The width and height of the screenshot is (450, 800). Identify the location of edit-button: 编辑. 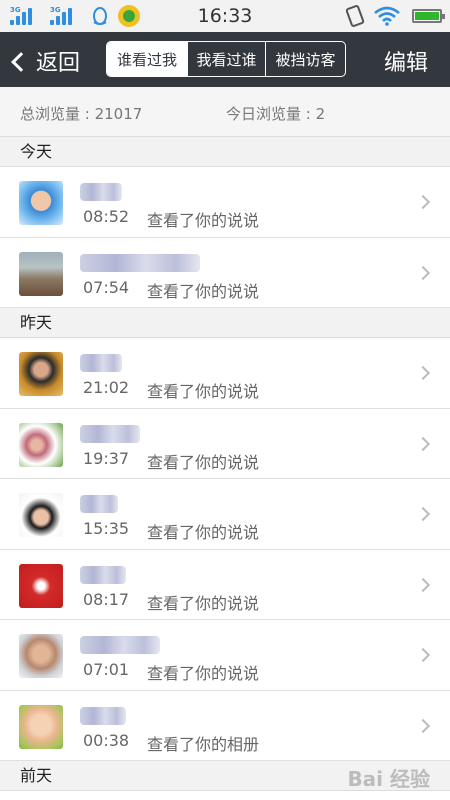
(406, 61).